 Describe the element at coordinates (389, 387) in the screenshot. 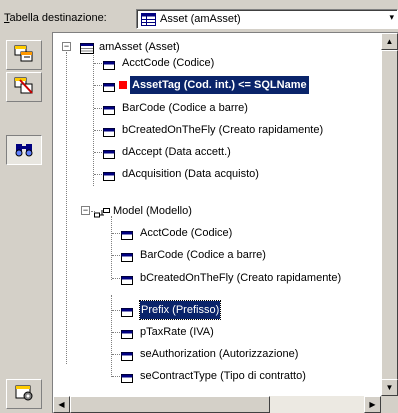

I see `scroll-down-button: ▼` at that location.